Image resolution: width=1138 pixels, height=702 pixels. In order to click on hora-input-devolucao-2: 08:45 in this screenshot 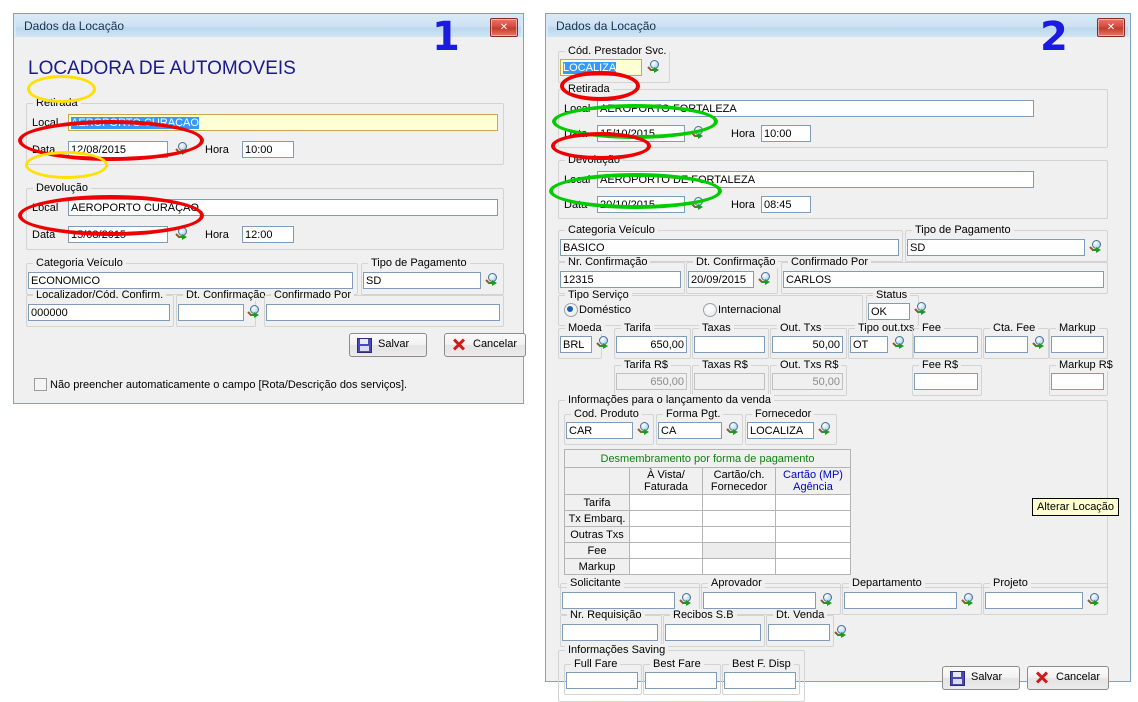, I will do `click(786, 204)`.